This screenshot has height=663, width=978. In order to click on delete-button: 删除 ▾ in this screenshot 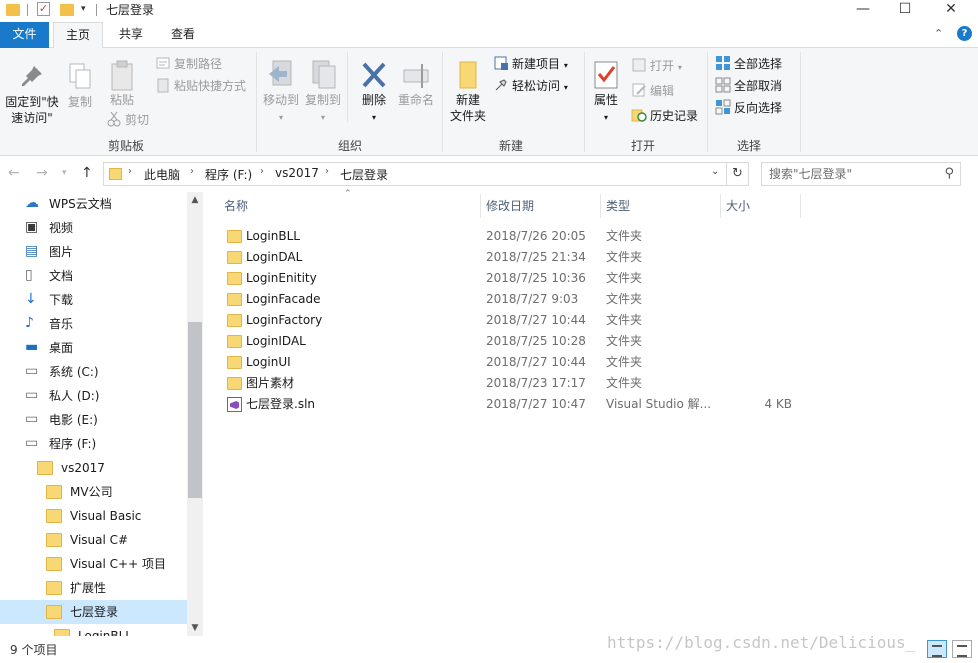, I will do `click(374, 92)`.